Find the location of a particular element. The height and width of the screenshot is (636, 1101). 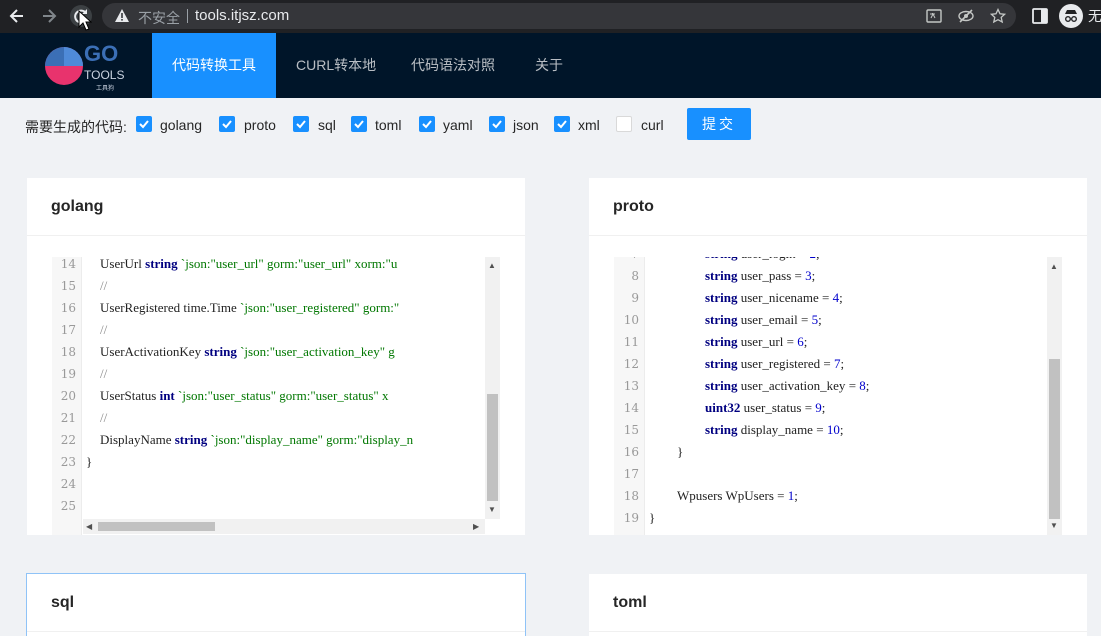

line-number: 10 is located at coordinates (631, 320).